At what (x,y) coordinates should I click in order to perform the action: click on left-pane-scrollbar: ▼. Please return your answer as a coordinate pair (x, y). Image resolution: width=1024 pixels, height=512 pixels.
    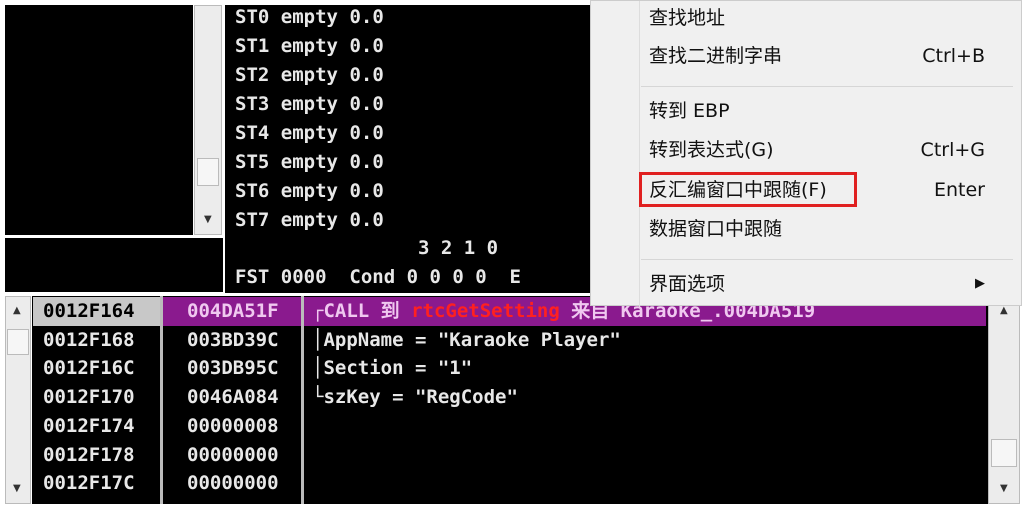
    Looking at the image, I should click on (208, 120).